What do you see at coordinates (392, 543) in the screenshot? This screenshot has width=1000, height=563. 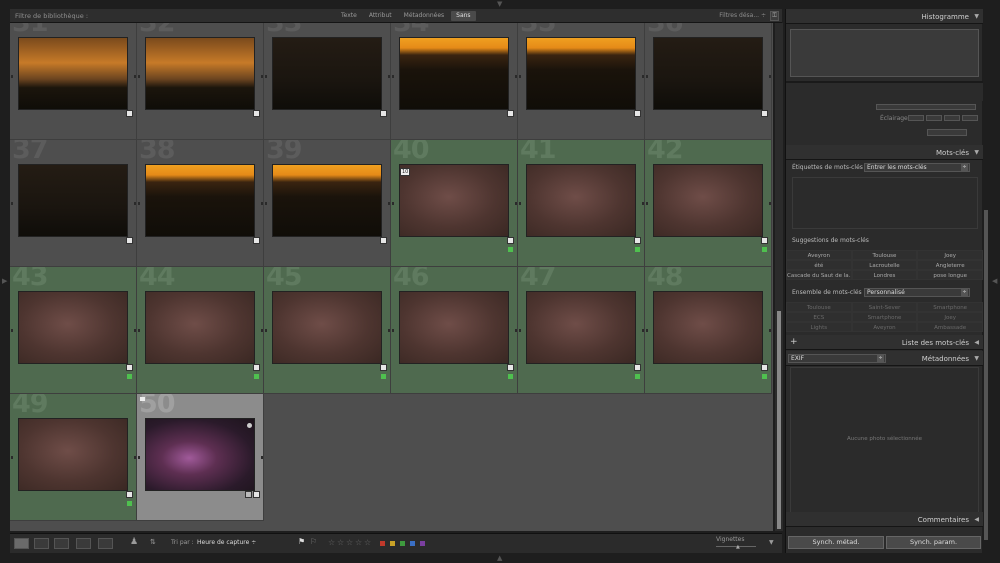 I see `color-label-yellow` at bounding box center [392, 543].